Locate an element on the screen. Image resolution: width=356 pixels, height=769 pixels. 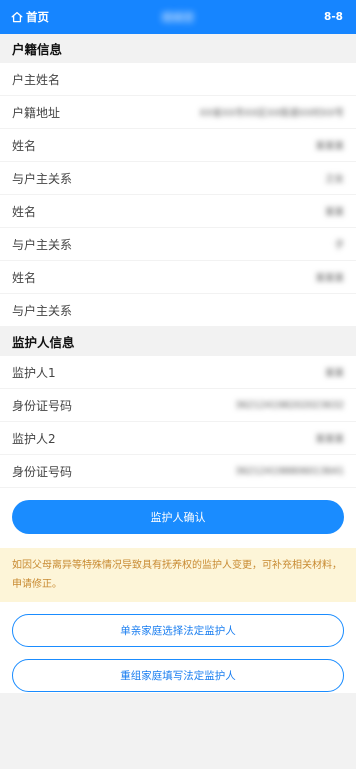
guardian-confirm-button: 监护人确认 is located at coordinates (178, 517).